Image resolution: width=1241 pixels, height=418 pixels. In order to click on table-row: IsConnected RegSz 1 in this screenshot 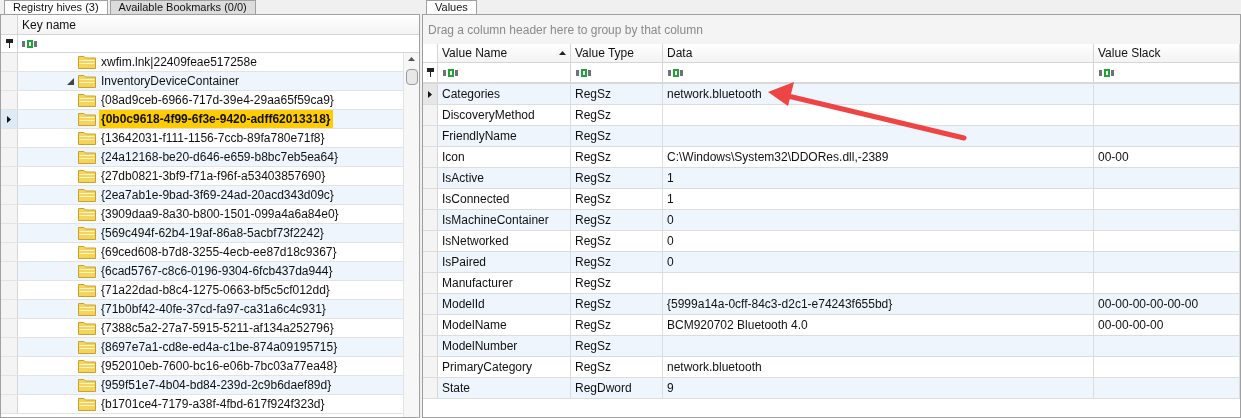, I will do `click(831, 199)`.